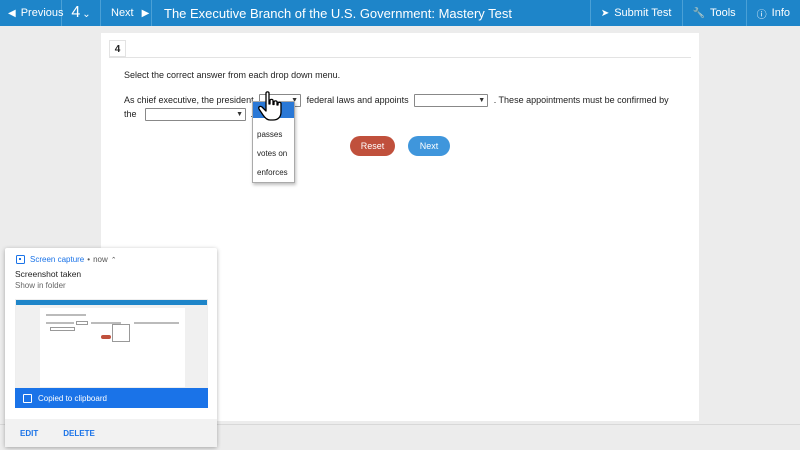 The width and height of the screenshot is (800, 450). Describe the element at coordinates (429, 146) in the screenshot. I see `next-button: Next` at that location.